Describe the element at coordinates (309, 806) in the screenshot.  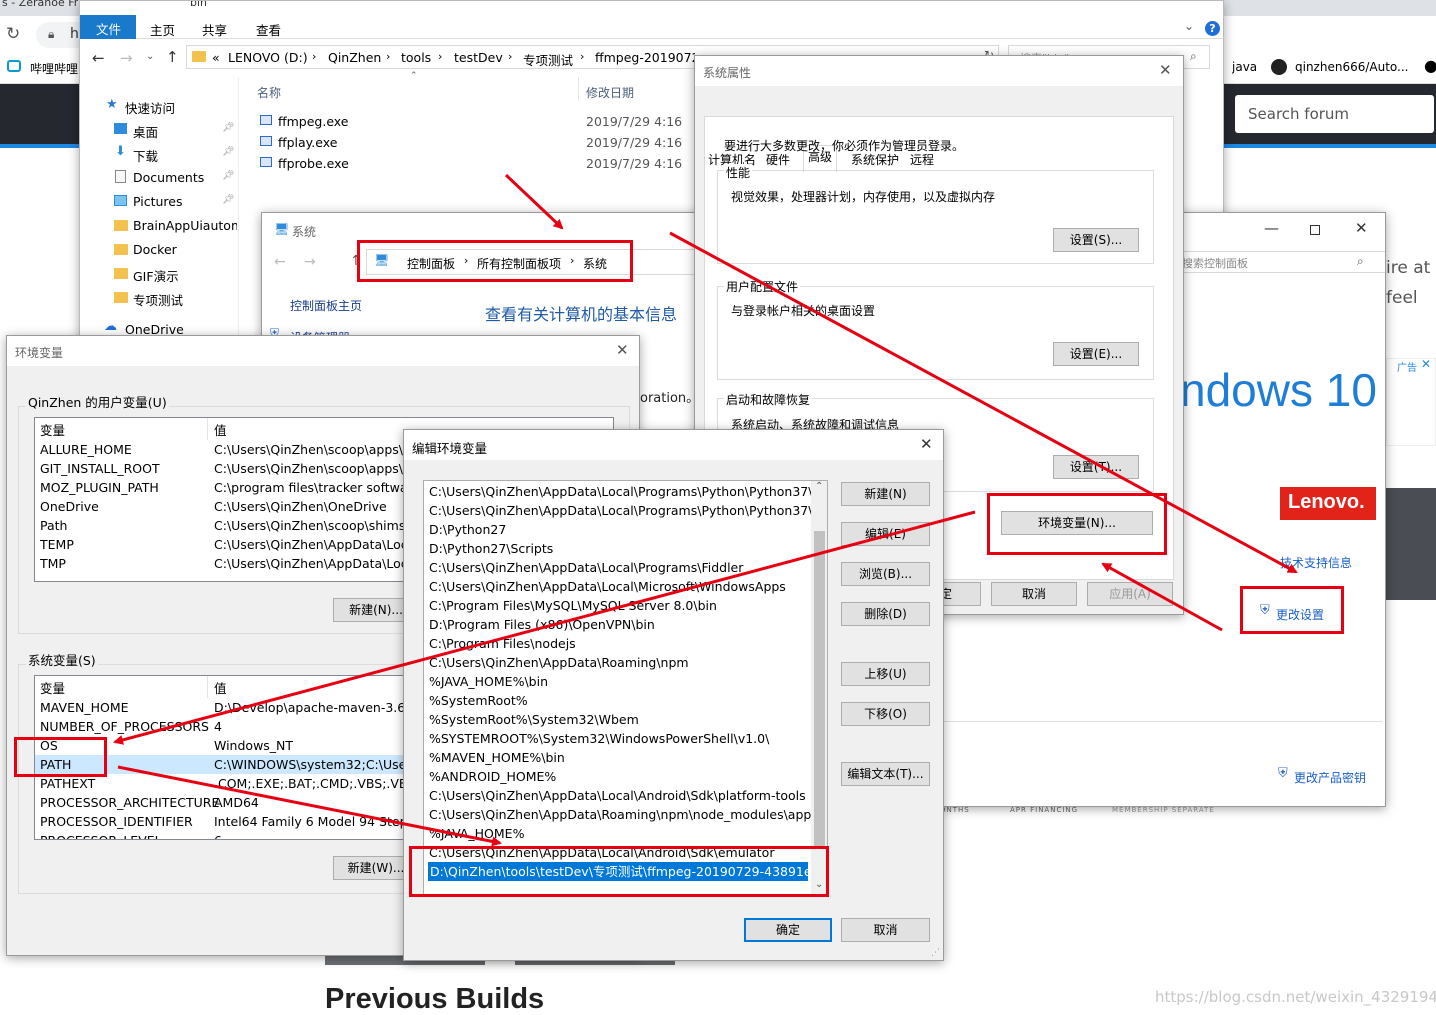
I see `arrow-to-new-entry` at that location.